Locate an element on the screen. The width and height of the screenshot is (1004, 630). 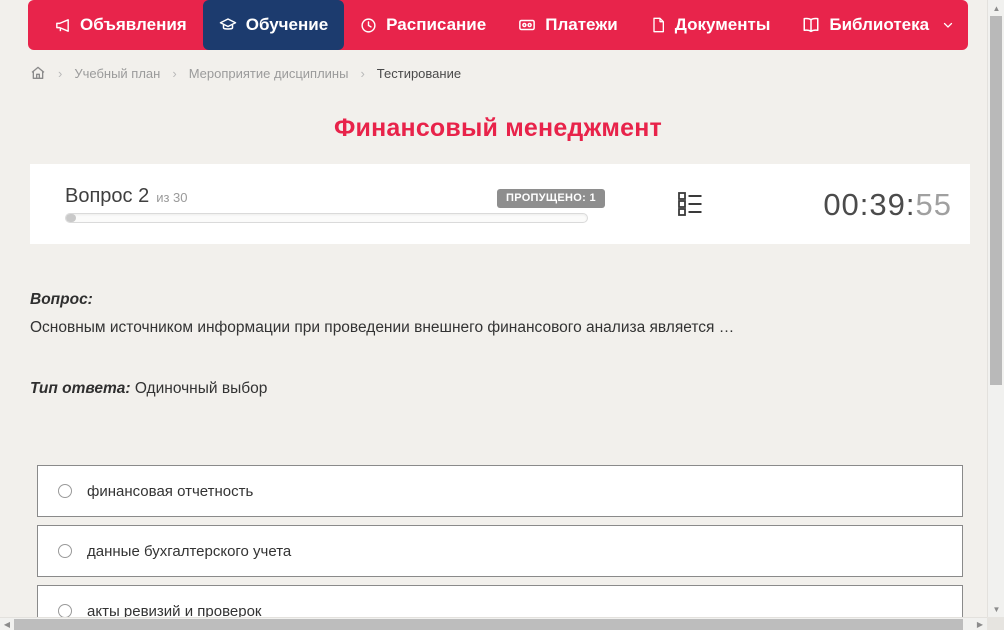
breadcrumb-item-testing: Тестирование is located at coordinates (419, 73).